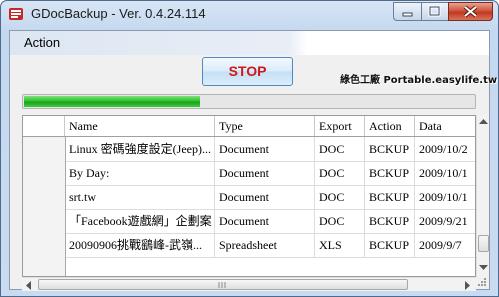 This screenshot has width=499, height=297. I want to click on scroll-right-icon, so click(468, 285).